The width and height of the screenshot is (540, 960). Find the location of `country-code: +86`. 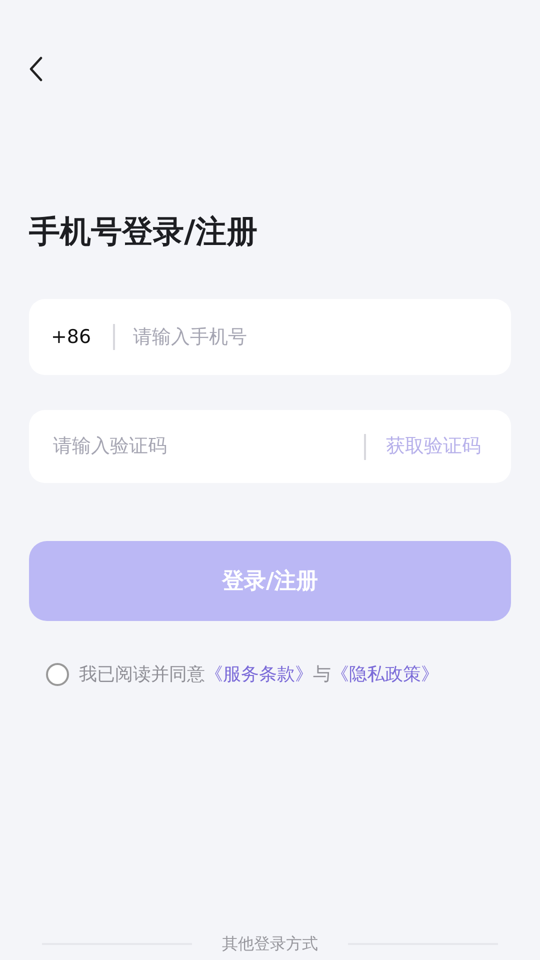

country-code: +86 is located at coordinates (82, 337).